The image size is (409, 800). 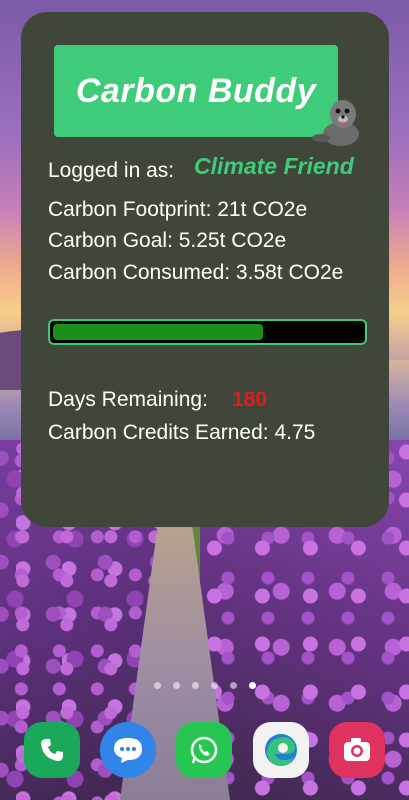 I want to click on phone-app-button, so click(x=52, y=750).